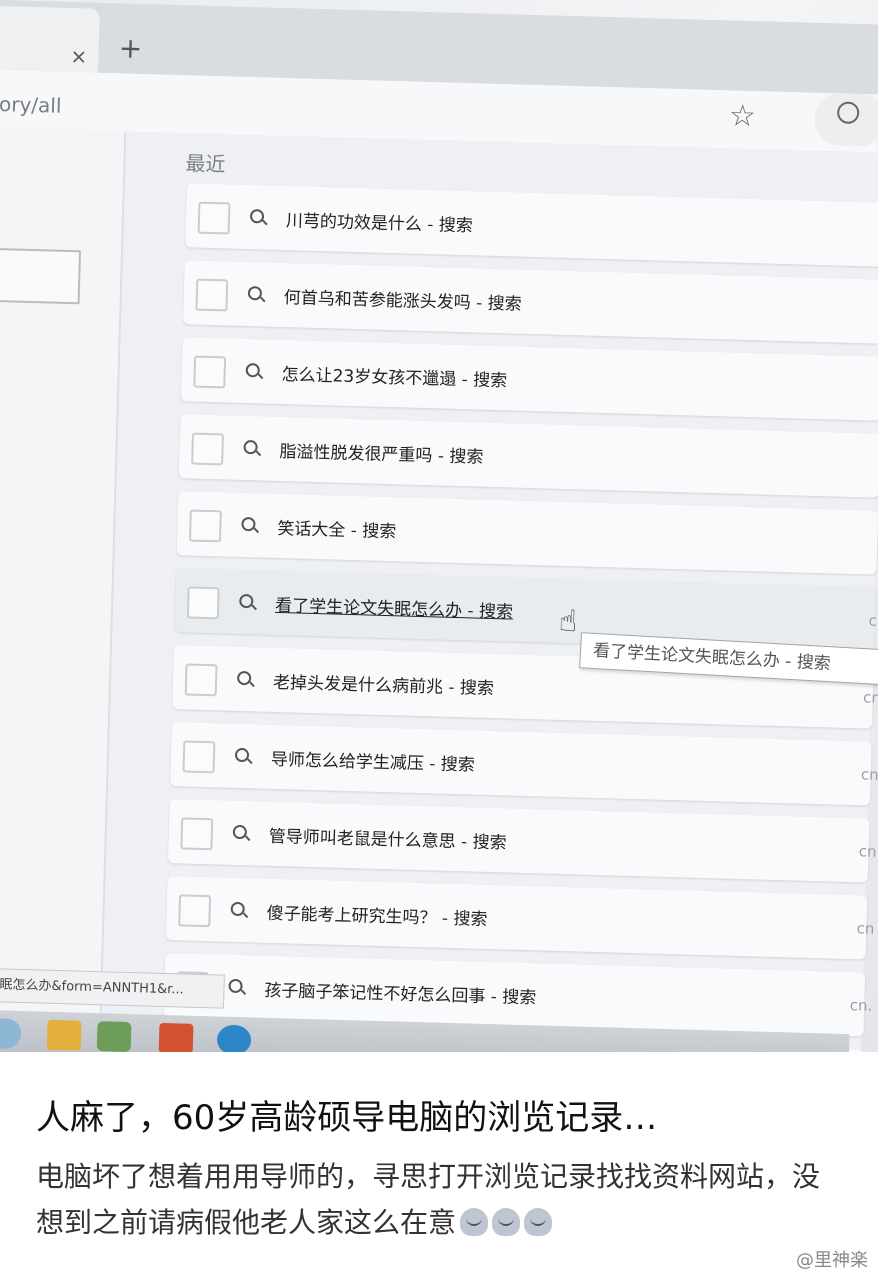 The height and width of the screenshot is (1280, 878). Describe the element at coordinates (377, 914) in the screenshot. I see `history-entry-title: 傻子能考上研究生吗？ - 搜索` at that location.